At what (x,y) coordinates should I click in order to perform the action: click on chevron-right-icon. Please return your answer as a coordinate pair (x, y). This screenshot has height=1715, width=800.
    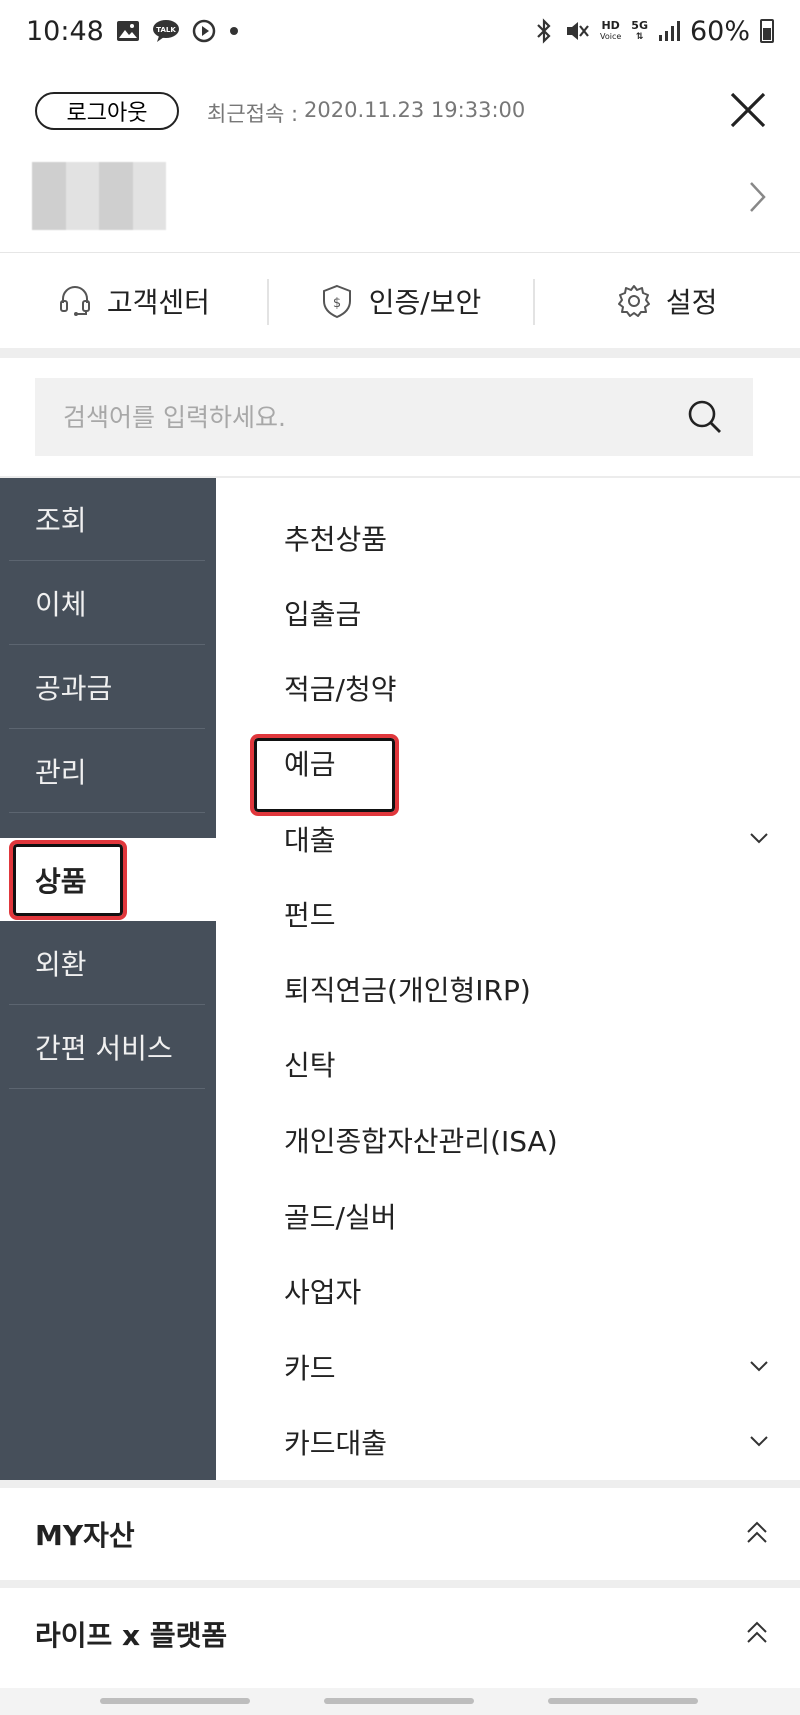
    Looking at the image, I should click on (758, 197).